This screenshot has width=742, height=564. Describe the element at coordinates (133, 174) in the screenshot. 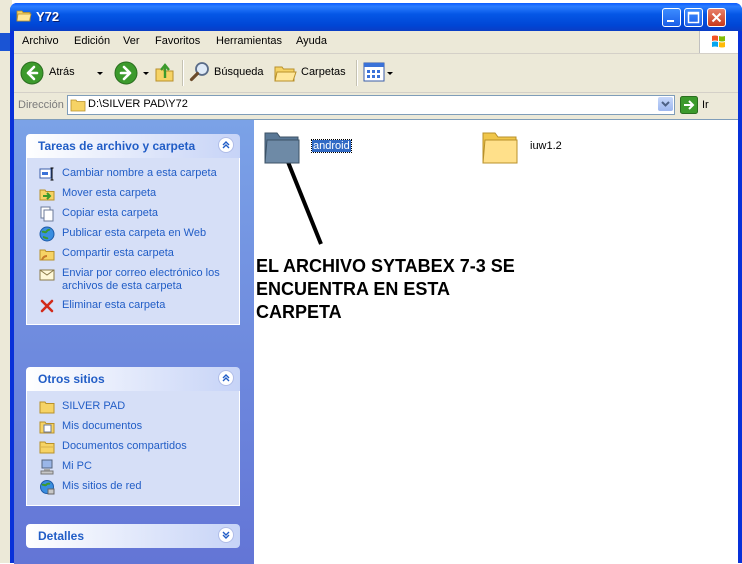

I see `task-rename: Cambiar nombre a esta carpeta` at that location.